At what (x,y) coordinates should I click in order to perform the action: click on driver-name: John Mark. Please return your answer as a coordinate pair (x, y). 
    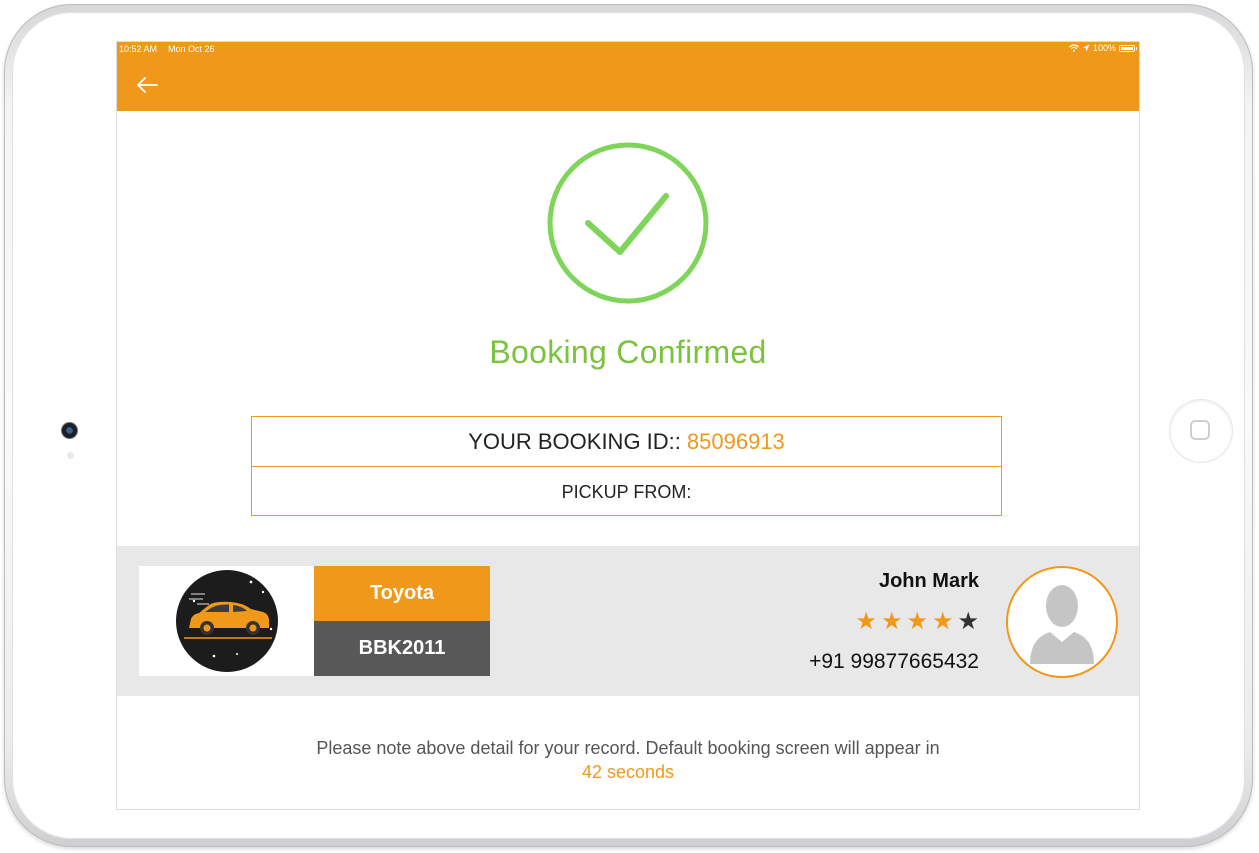
    Looking at the image, I should click on (928, 581).